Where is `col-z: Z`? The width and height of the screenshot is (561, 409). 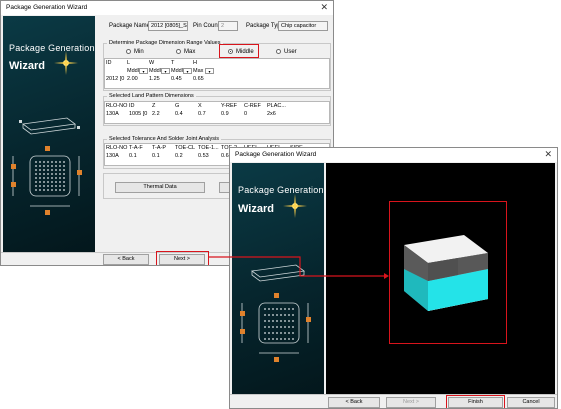
col-z: Z is located at coordinates (154, 106).